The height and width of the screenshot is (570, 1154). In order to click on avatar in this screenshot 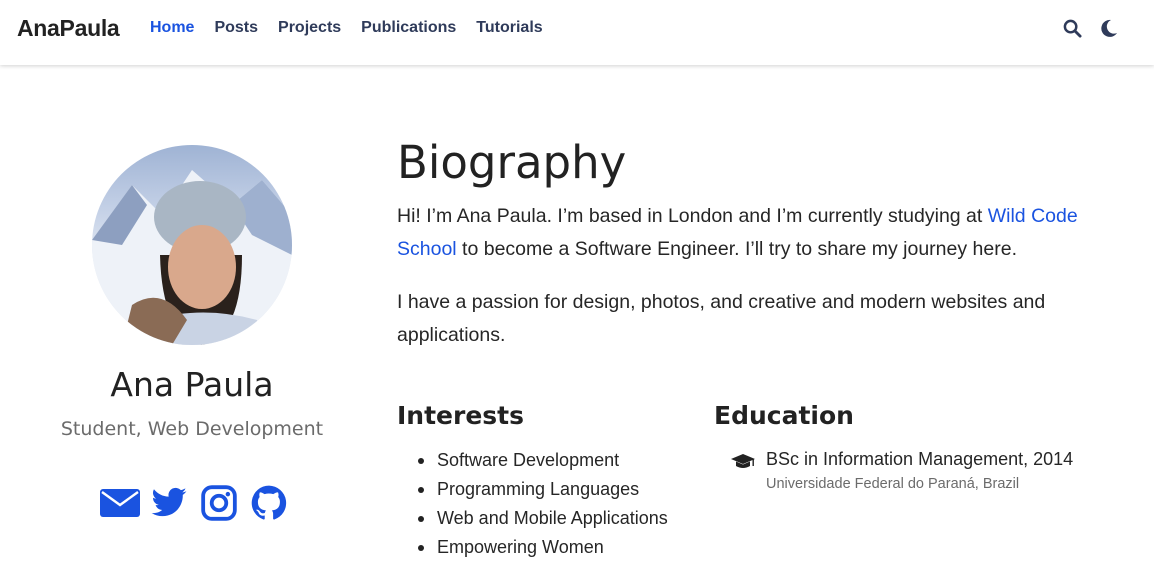, I will do `click(192, 245)`.